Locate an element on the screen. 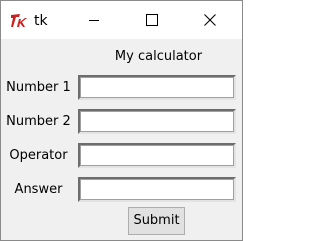 This screenshot has width=320, height=241. answer-label: Answer is located at coordinates (38, 189).